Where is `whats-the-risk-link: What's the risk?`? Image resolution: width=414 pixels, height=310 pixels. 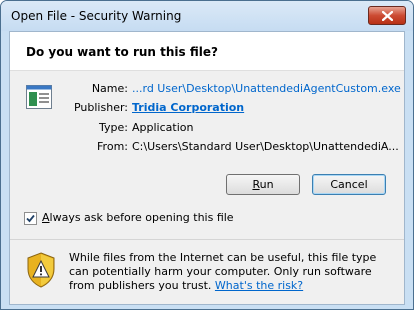
whats-the-risk-link: What's the risk? is located at coordinates (259, 285).